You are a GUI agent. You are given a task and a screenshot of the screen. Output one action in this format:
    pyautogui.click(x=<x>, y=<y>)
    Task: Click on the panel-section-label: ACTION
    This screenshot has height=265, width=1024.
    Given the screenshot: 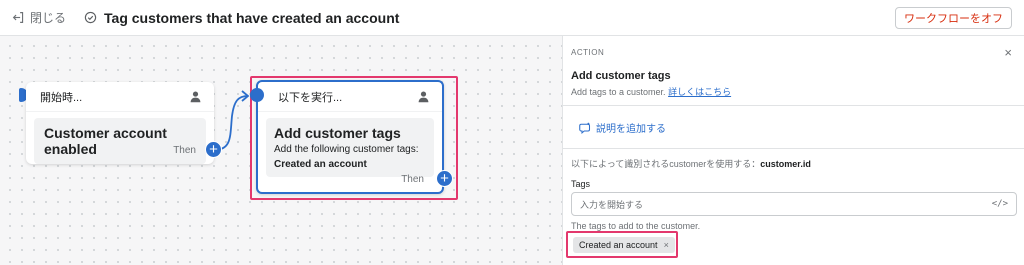 What is the action you would take?
    pyautogui.click(x=588, y=52)
    